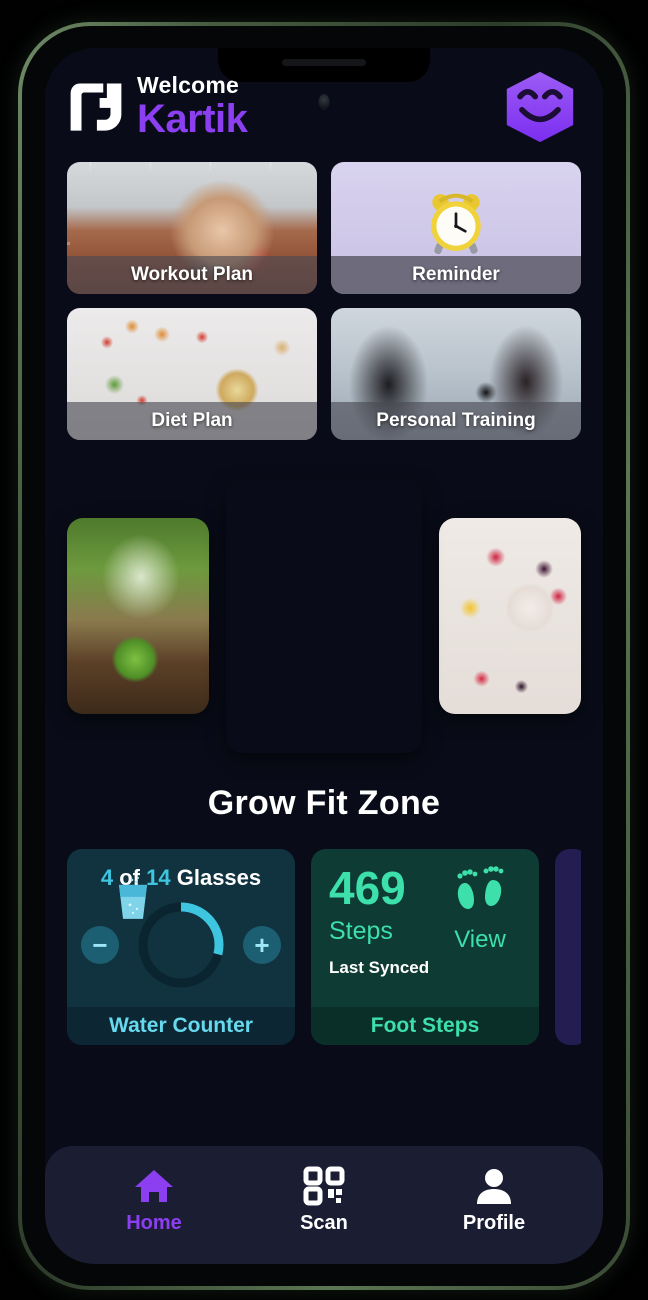 This screenshot has height=1300, width=648. What do you see at coordinates (540, 107) in the screenshot?
I see `smiley-avatar-icon` at bounding box center [540, 107].